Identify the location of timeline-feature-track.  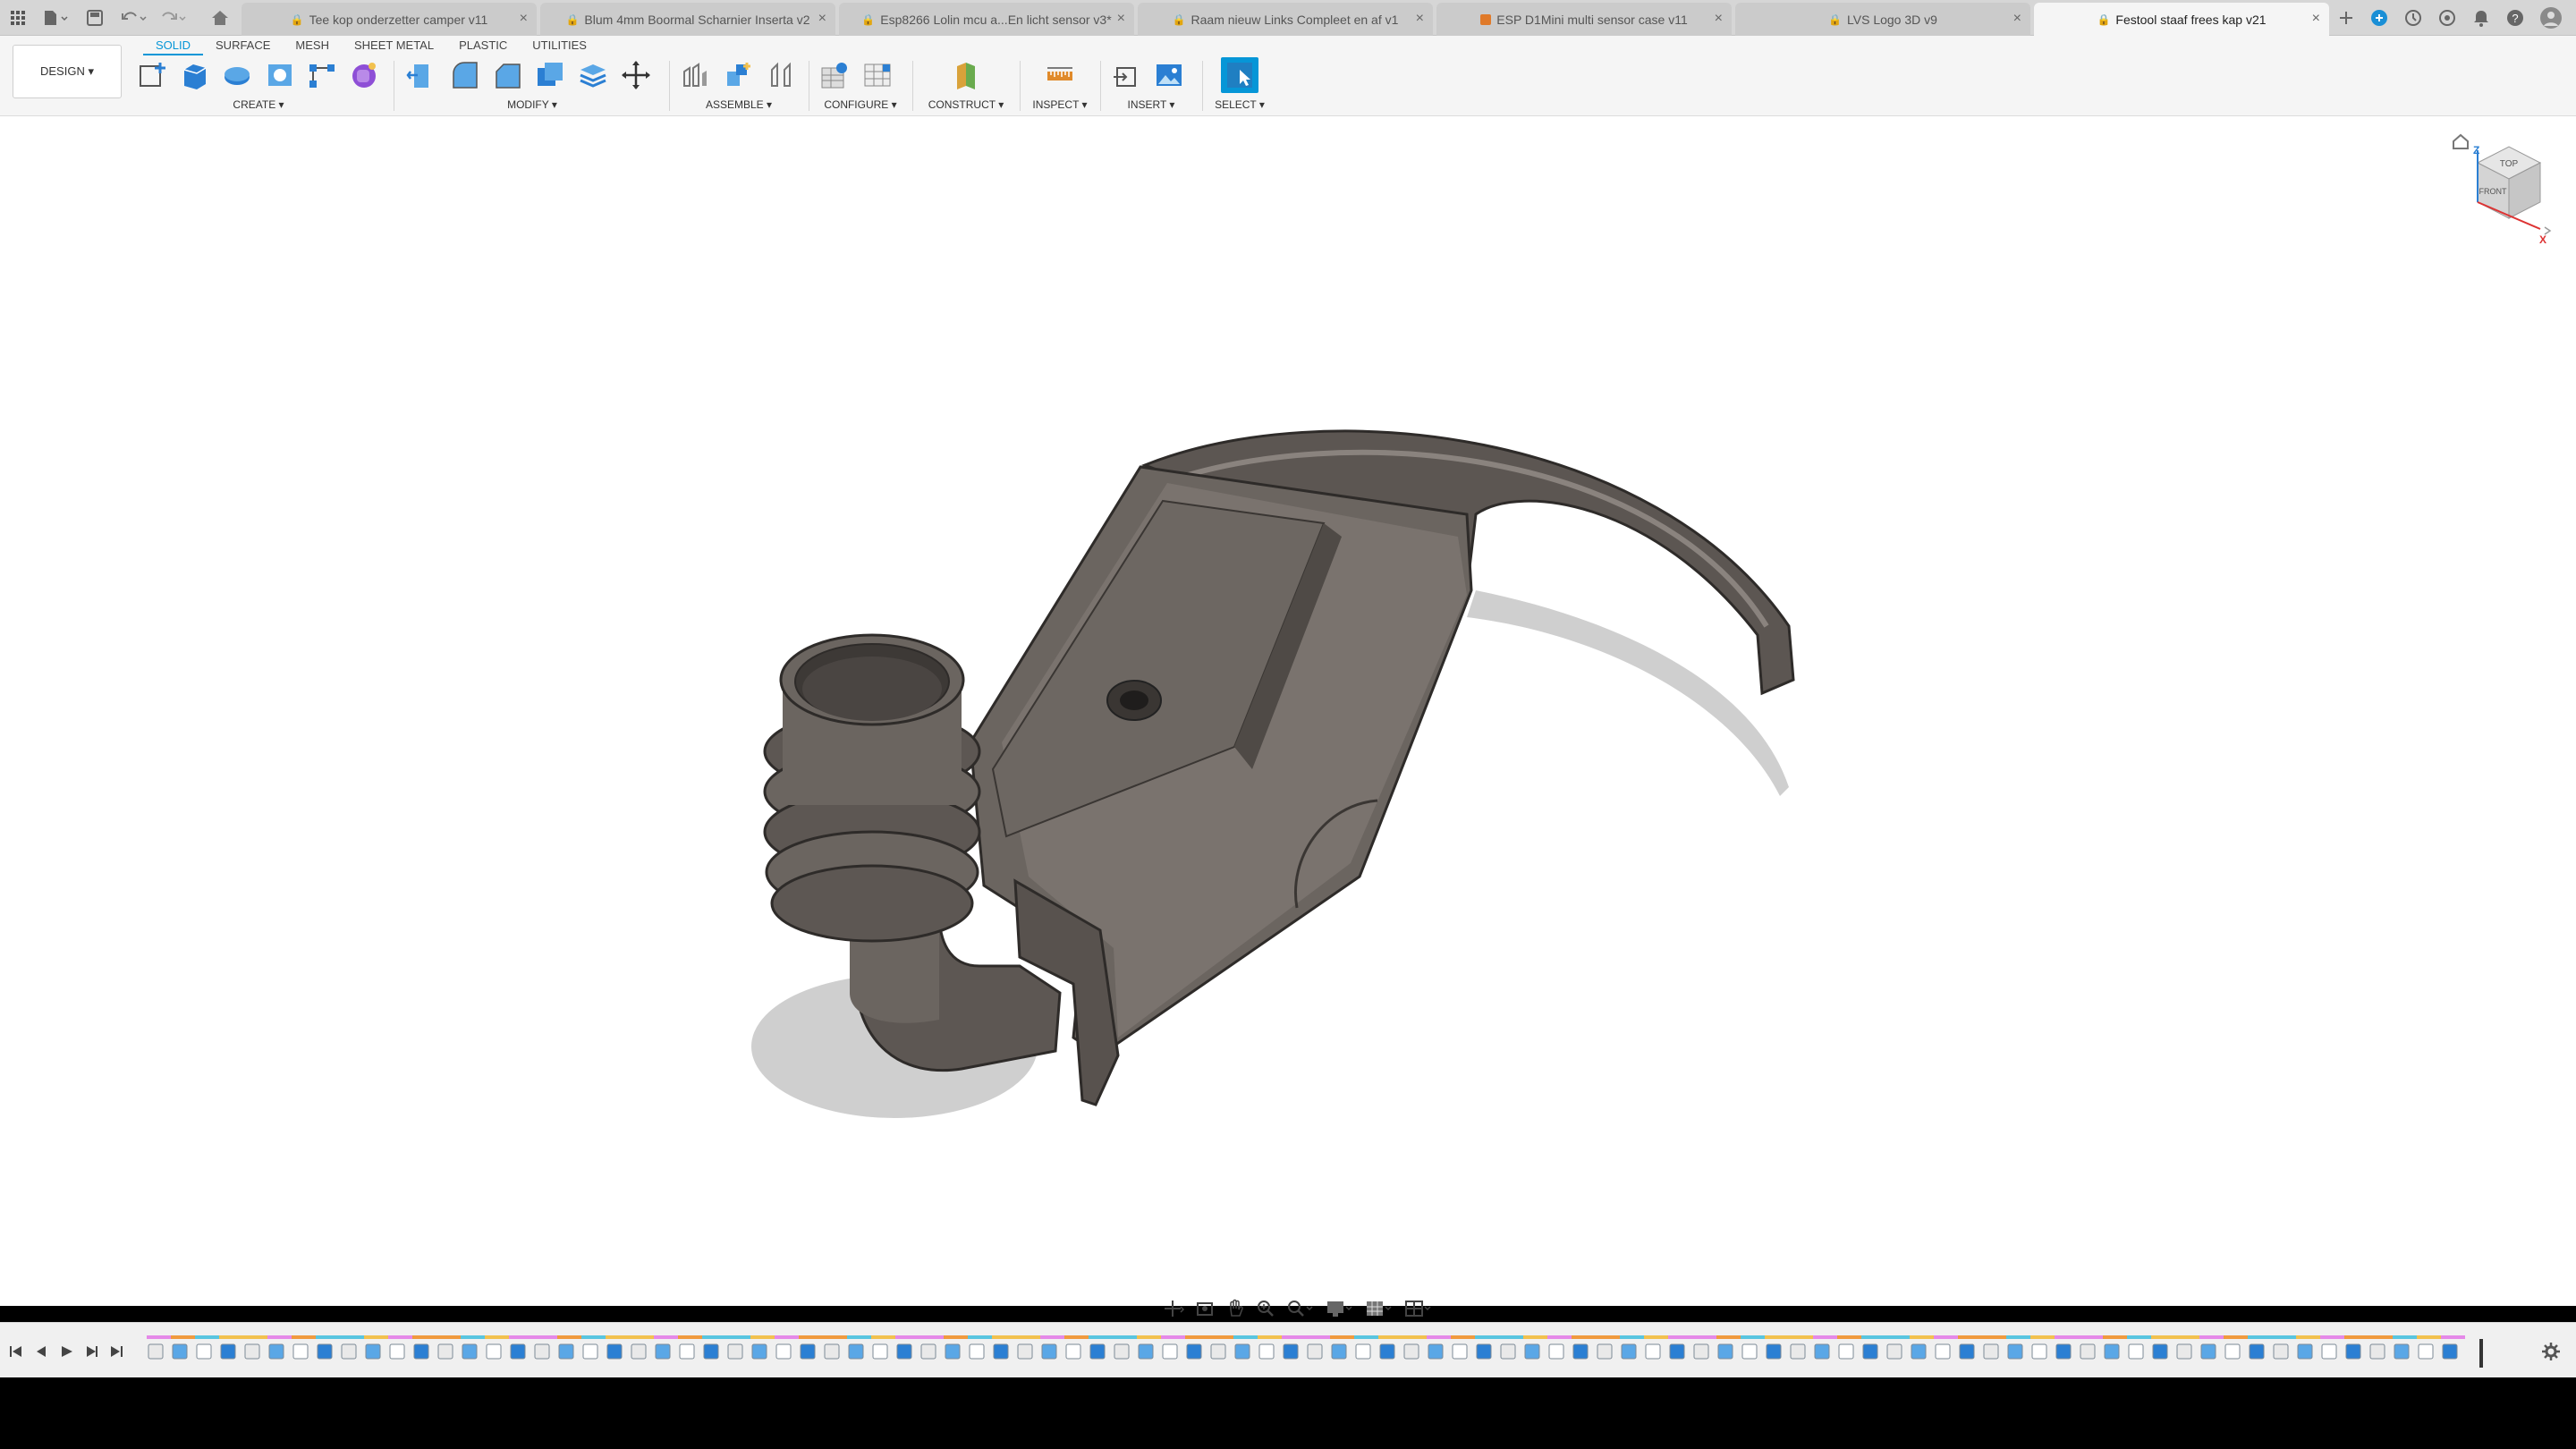
(1316, 1351).